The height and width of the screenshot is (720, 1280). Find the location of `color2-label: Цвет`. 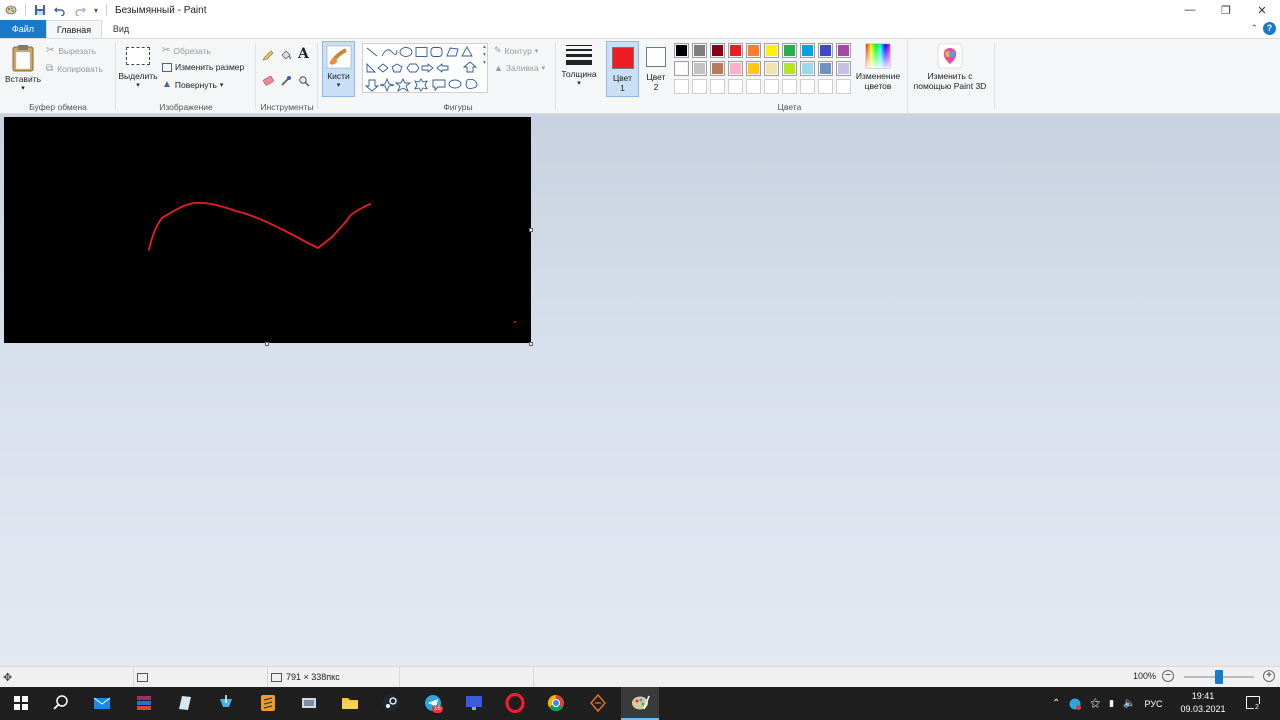

color2-label: Цвет is located at coordinates (656, 77).